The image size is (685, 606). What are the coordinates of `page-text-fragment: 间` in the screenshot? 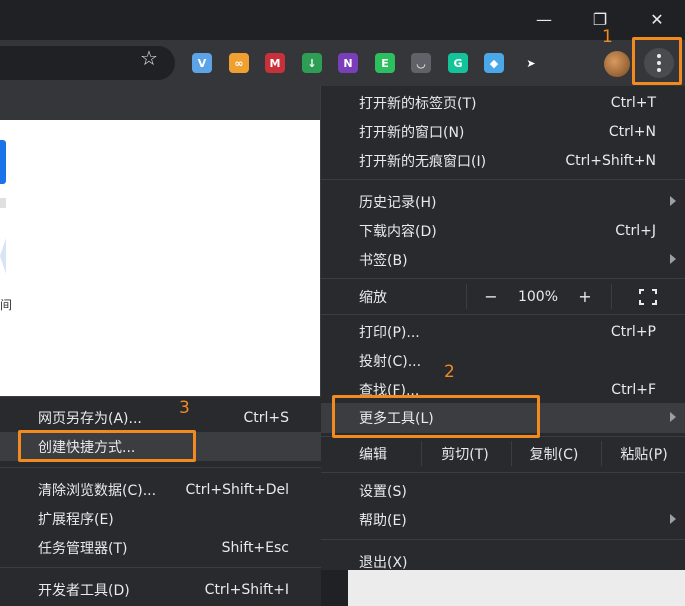 It's located at (6, 305).